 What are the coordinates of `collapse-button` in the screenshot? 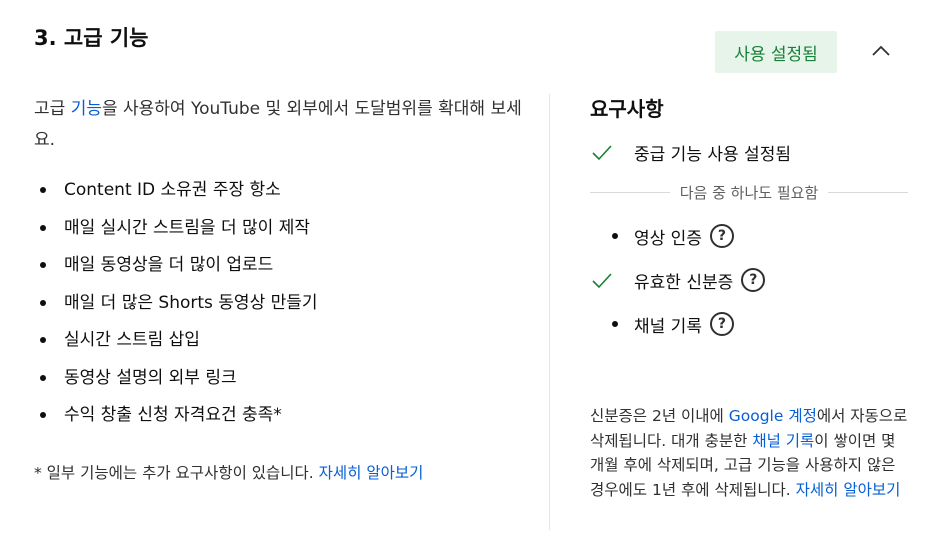 It's located at (881, 51).